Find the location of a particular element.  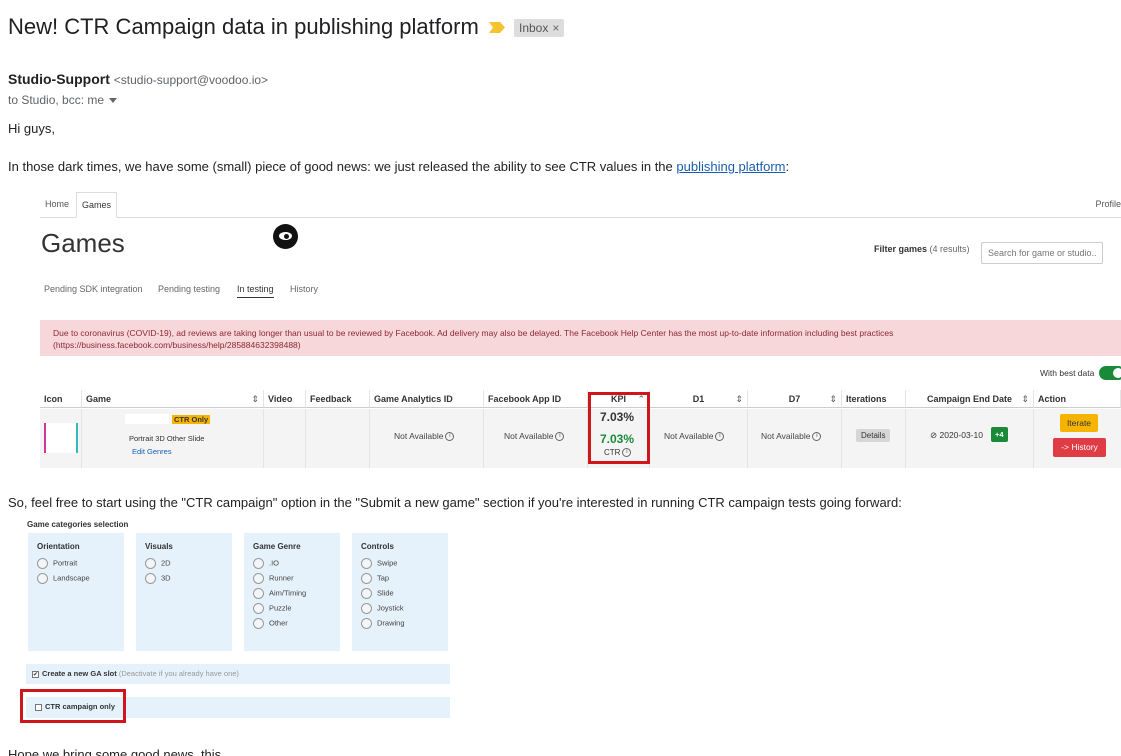

category-visuals: Visuals 2D 3D is located at coordinates (184, 592).